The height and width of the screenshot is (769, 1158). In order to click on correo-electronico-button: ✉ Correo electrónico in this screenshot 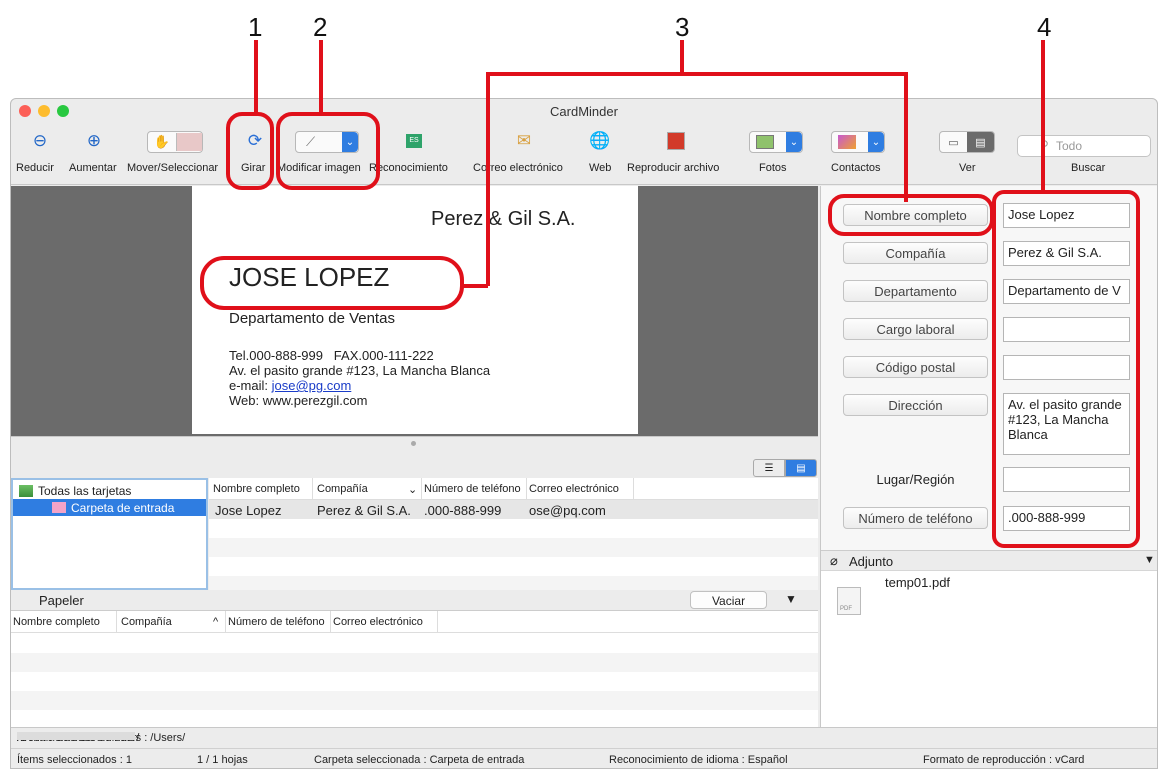, I will do `click(522, 154)`.